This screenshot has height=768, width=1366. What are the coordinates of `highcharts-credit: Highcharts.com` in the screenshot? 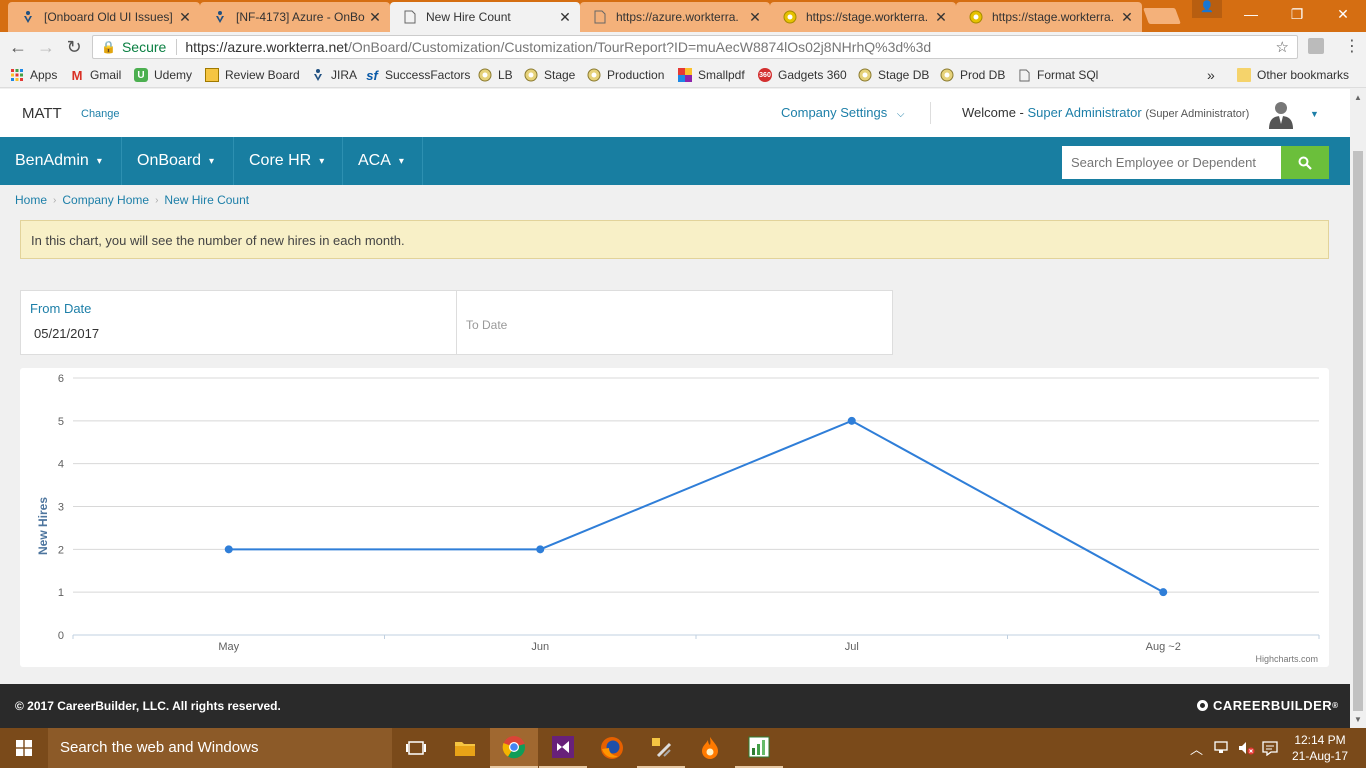 It's located at (1286, 659).